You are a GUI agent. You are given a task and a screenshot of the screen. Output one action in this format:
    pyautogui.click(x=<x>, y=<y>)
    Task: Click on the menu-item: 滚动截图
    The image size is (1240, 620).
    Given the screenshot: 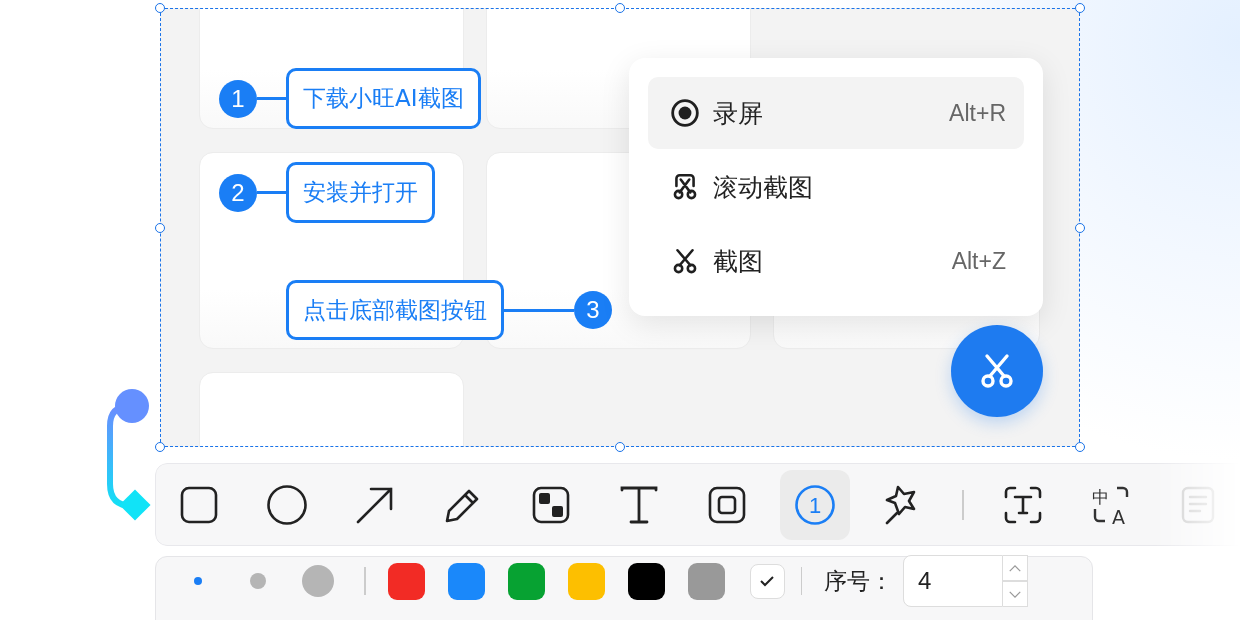 What is the action you would take?
    pyautogui.click(x=836, y=187)
    